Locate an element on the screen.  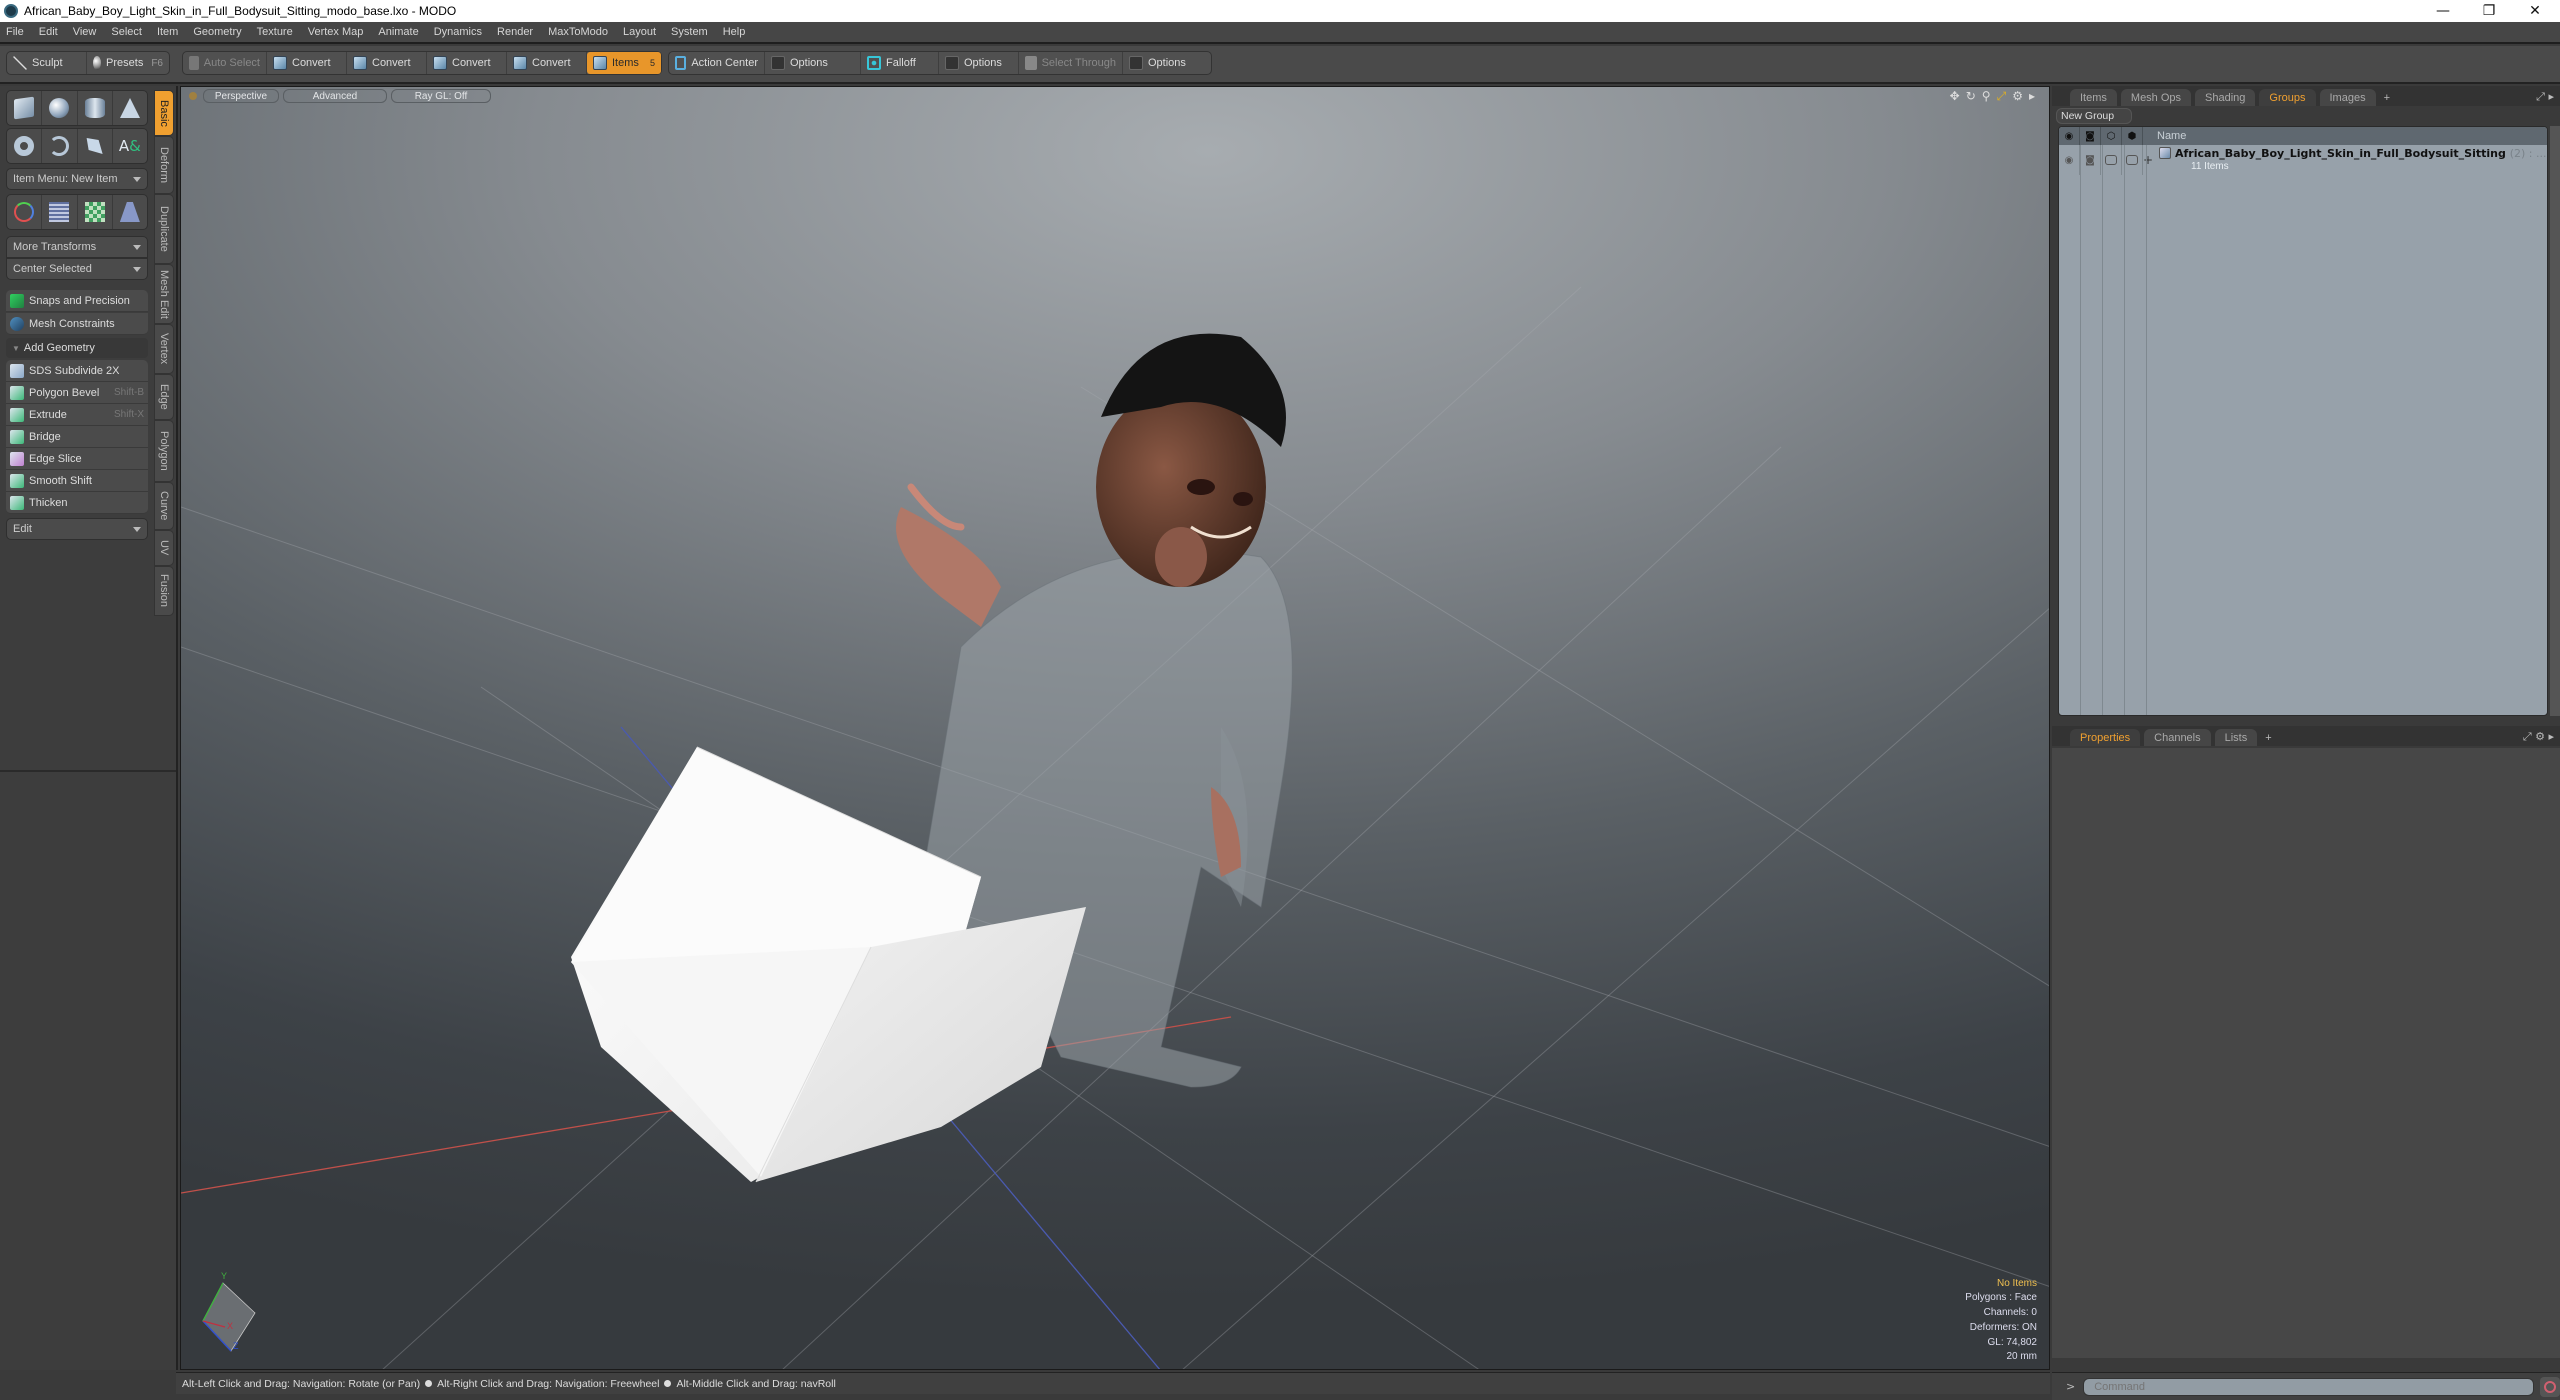
taper-tool is located at coordinates (130, 212).